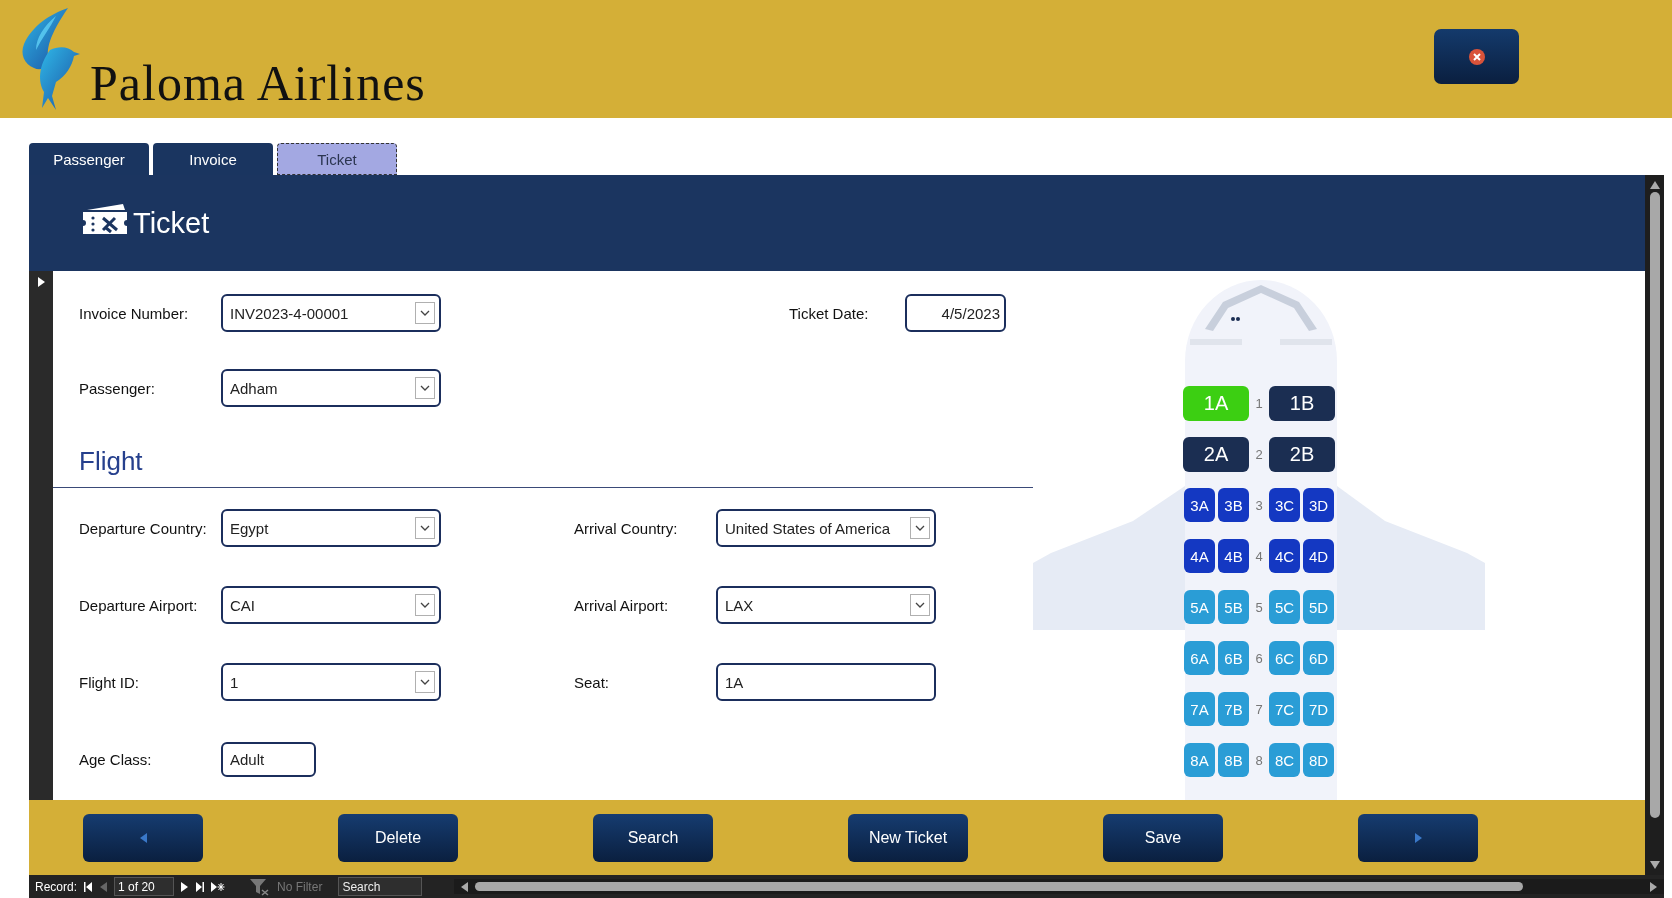 Image resolution: width=1672 pixels, height=898 pixels. Describe the element at coordinates (331, 682) in the screenshot. I see `dropdown-field: 1` at that location.